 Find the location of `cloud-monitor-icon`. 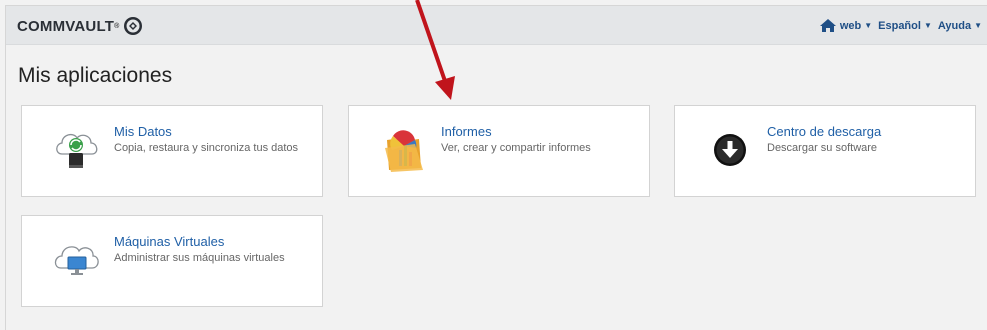

cloud-monitor-icon is located at coordinates (76, 260).